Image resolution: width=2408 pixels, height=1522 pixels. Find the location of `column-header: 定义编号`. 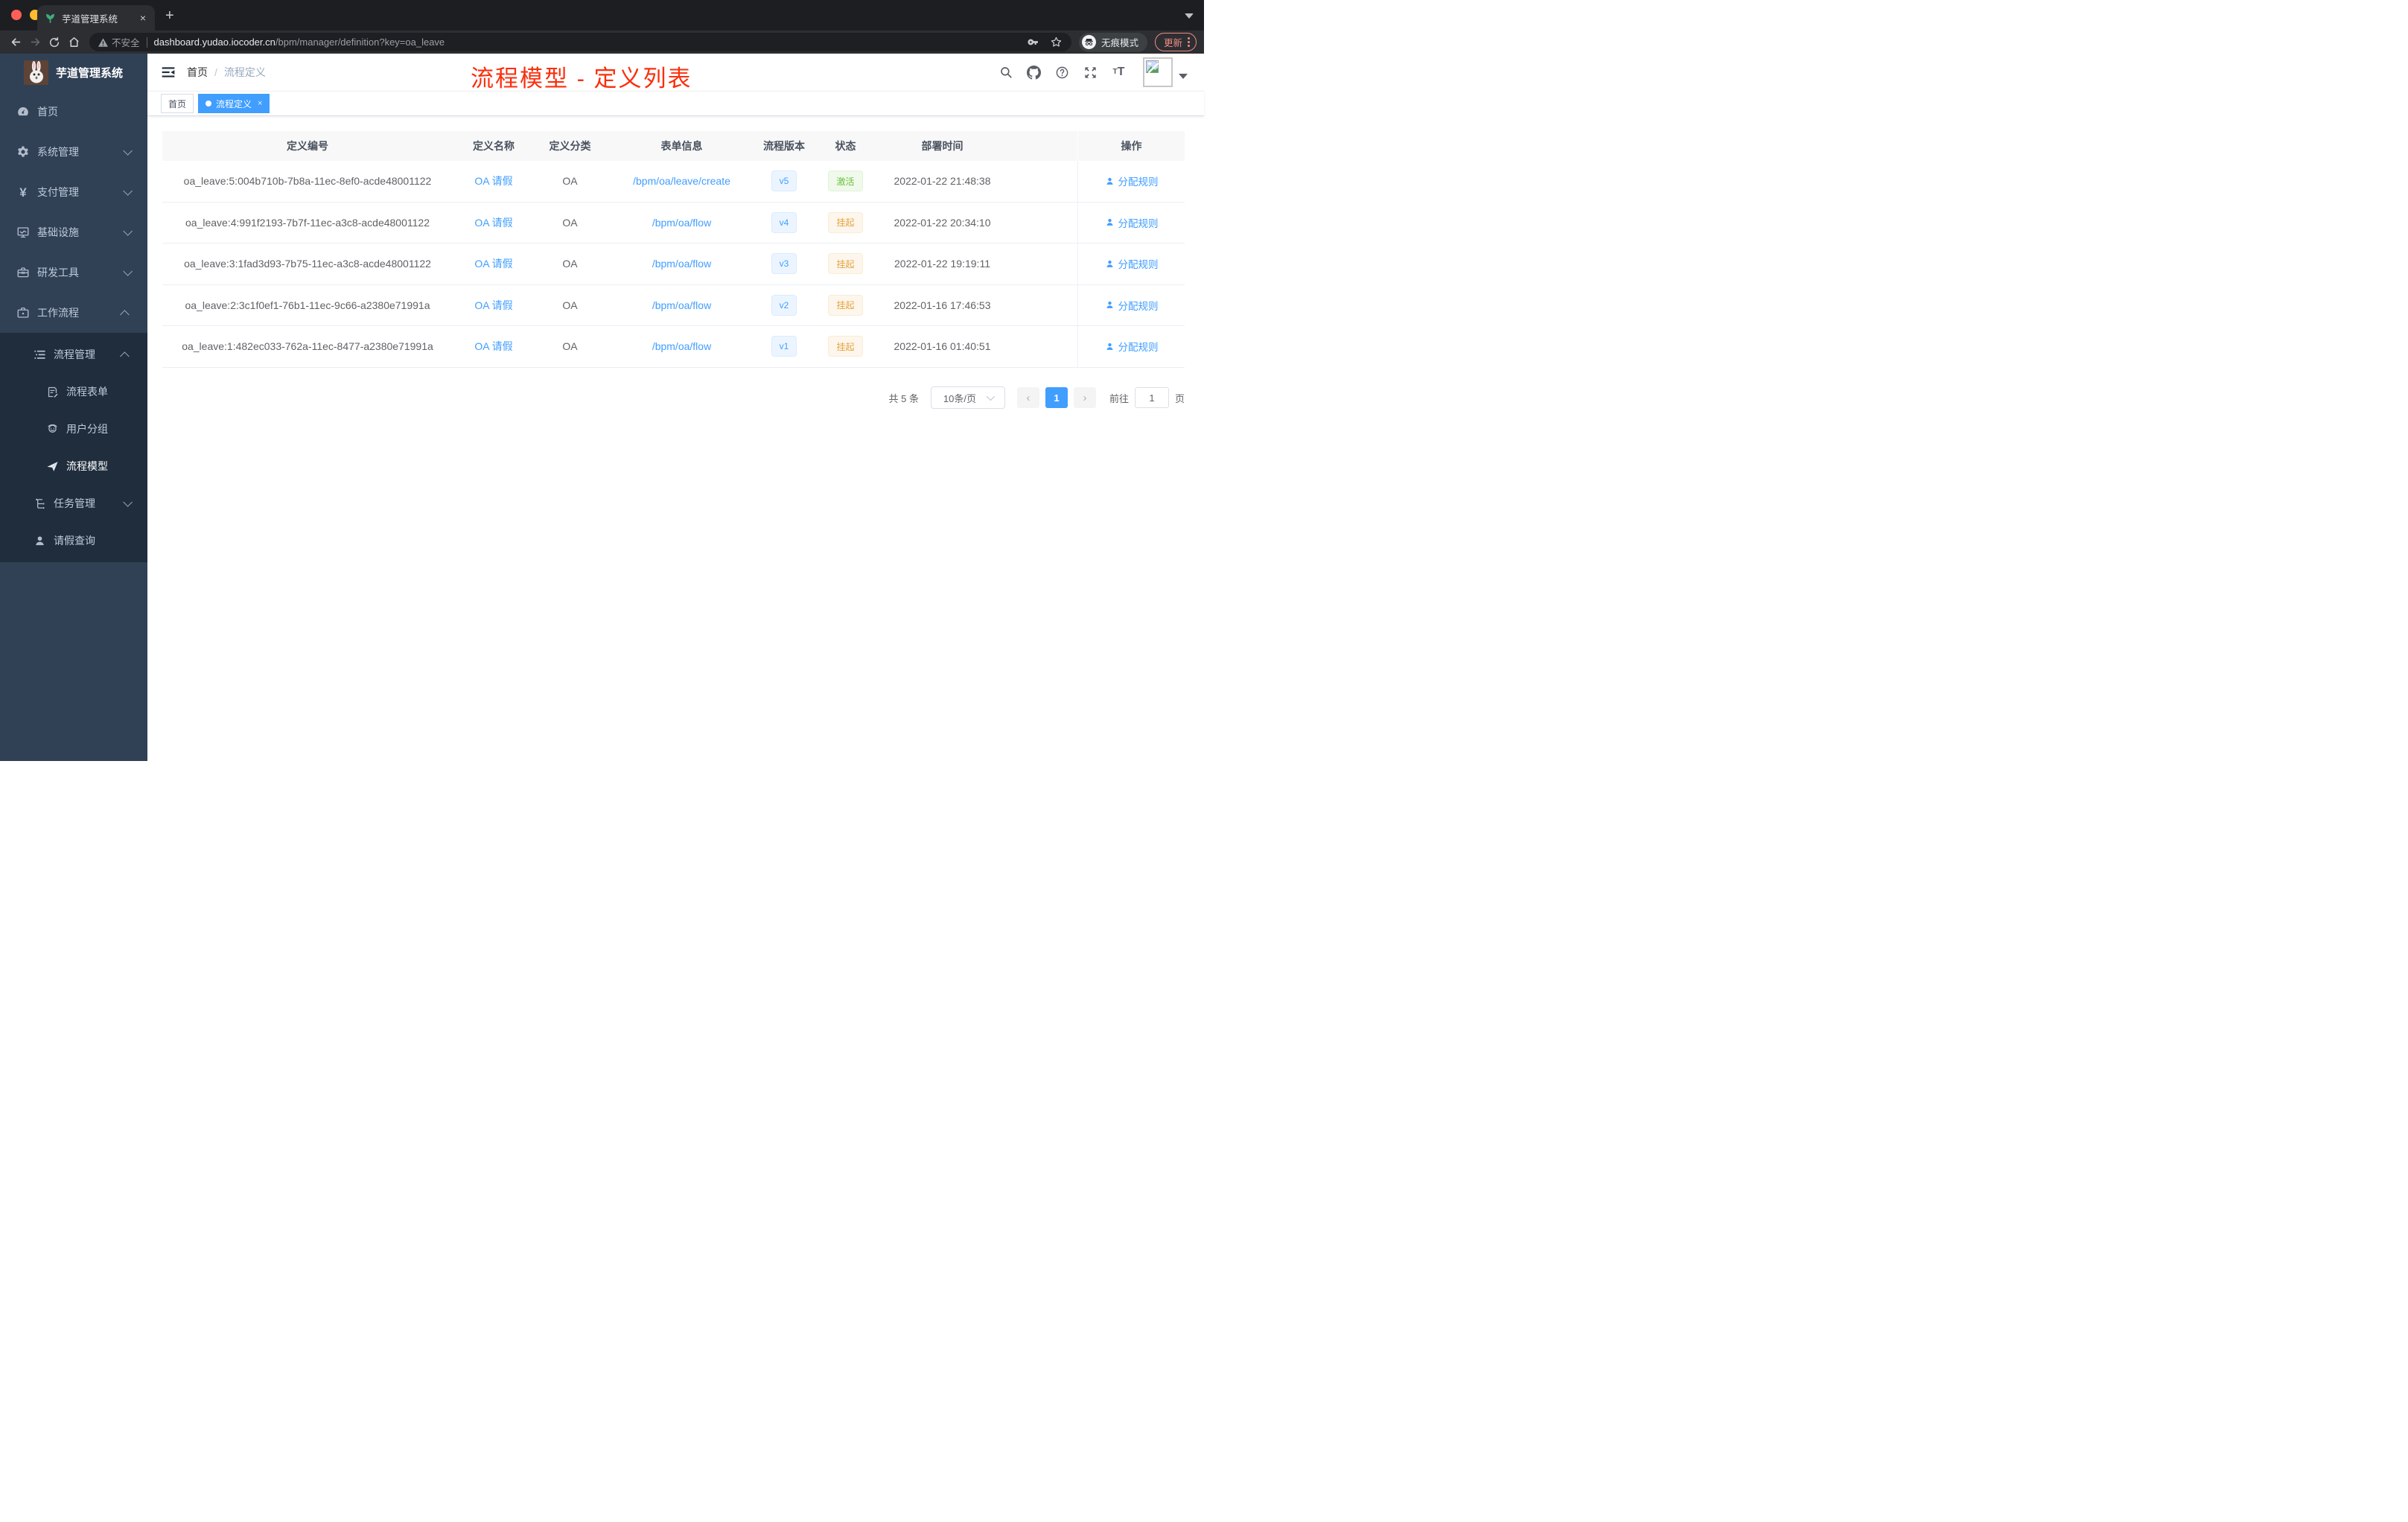

column-header: 定义编号 is located at coordinates (307, 146).